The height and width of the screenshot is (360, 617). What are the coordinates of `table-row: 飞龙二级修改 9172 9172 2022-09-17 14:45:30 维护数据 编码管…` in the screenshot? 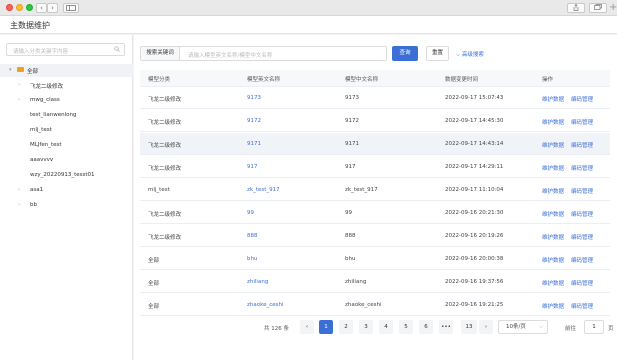 It's located at (375, 121).